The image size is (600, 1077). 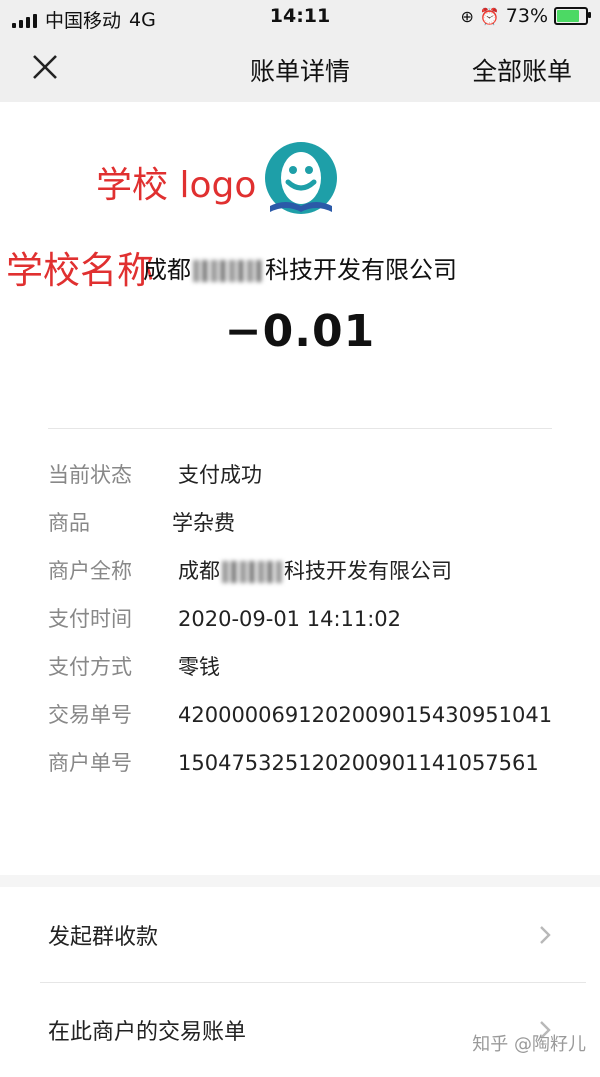 What do you see at coordinates (90, 715) in the screenshot?
I see `detail-key: 交易单号` at bounding box center [90, 715].